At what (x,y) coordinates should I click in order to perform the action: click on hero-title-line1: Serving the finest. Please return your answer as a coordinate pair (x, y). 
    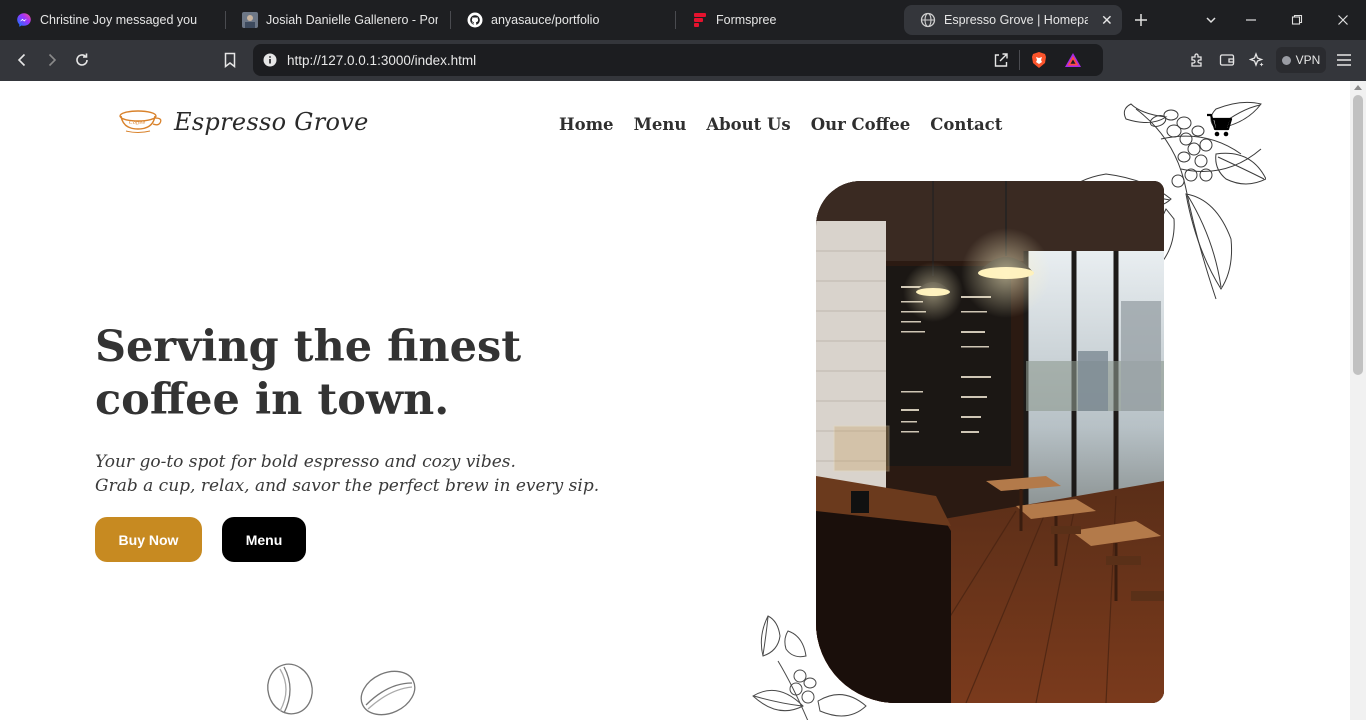
    Looking at the image, I should click on (308, 347).